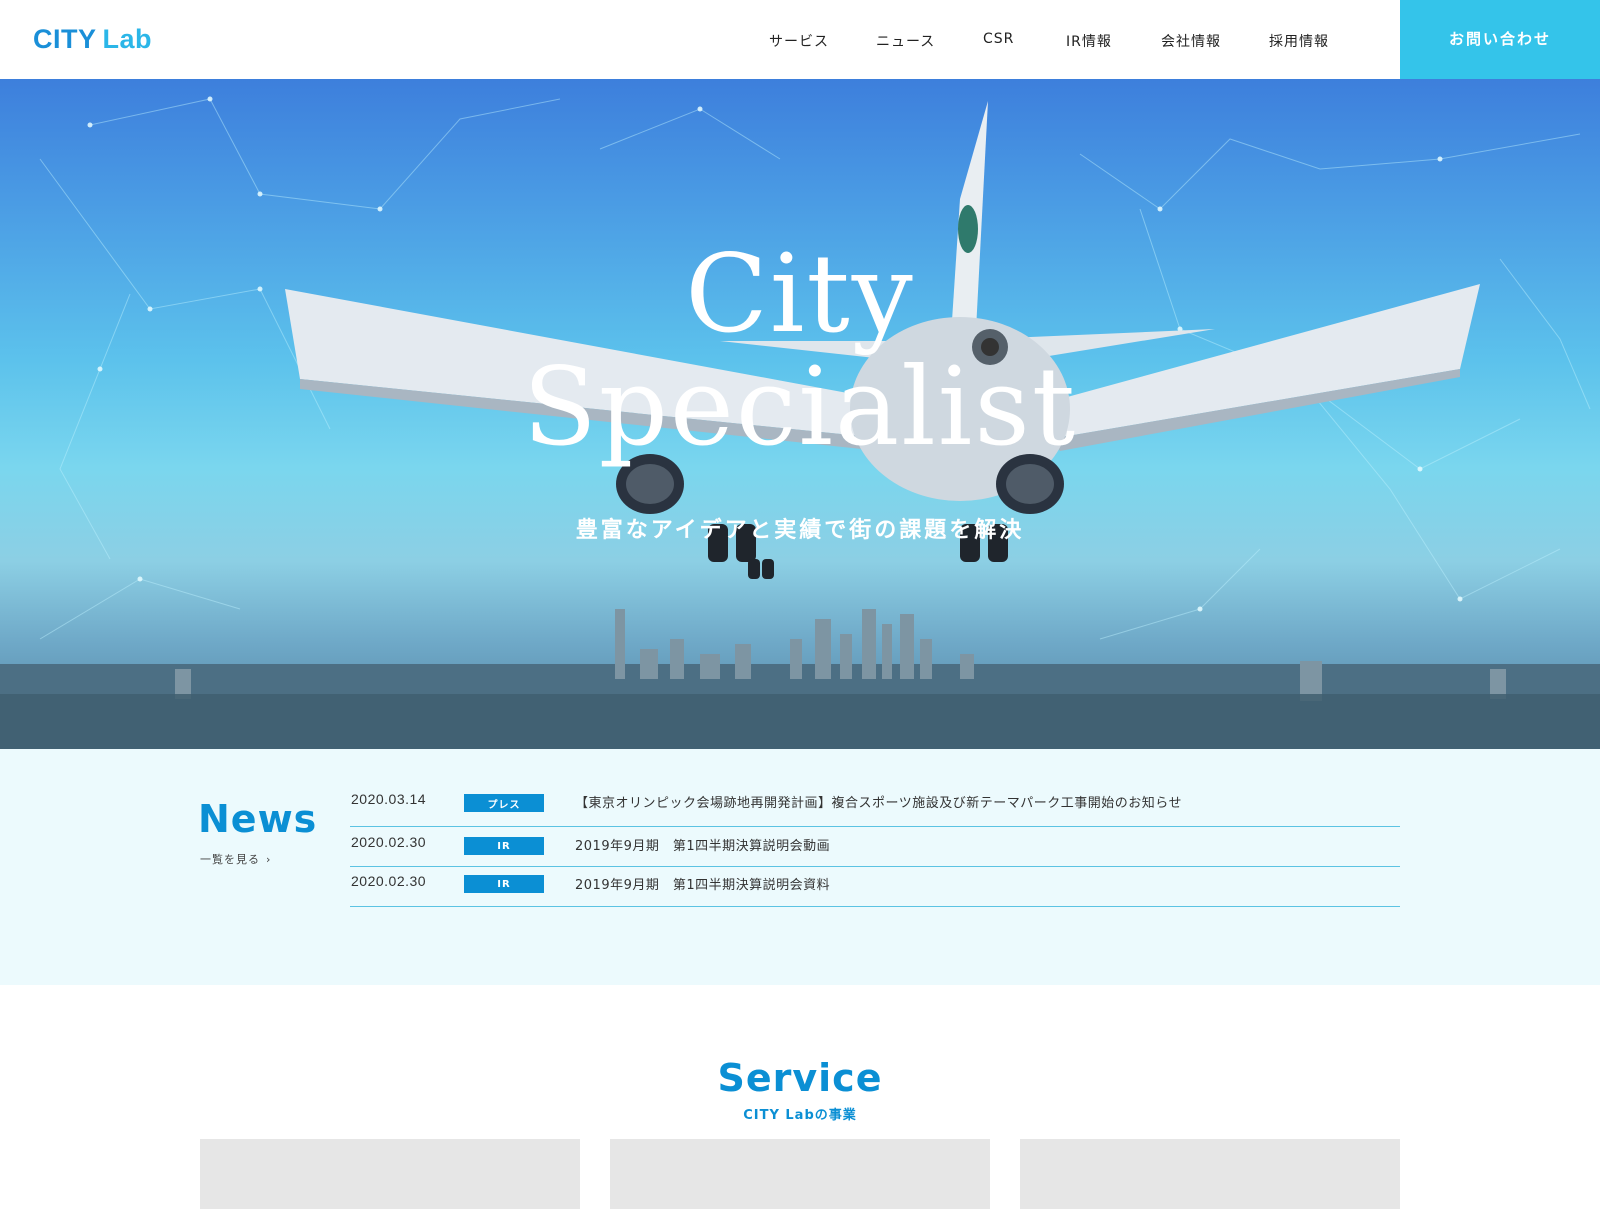 Image resolution: width=1600 pixels, height=1209 pixels. What do you see at coordinates (504, 803) in the screenshot?
I see `news-category-badge: プレス` at bounding box center [504, 803].